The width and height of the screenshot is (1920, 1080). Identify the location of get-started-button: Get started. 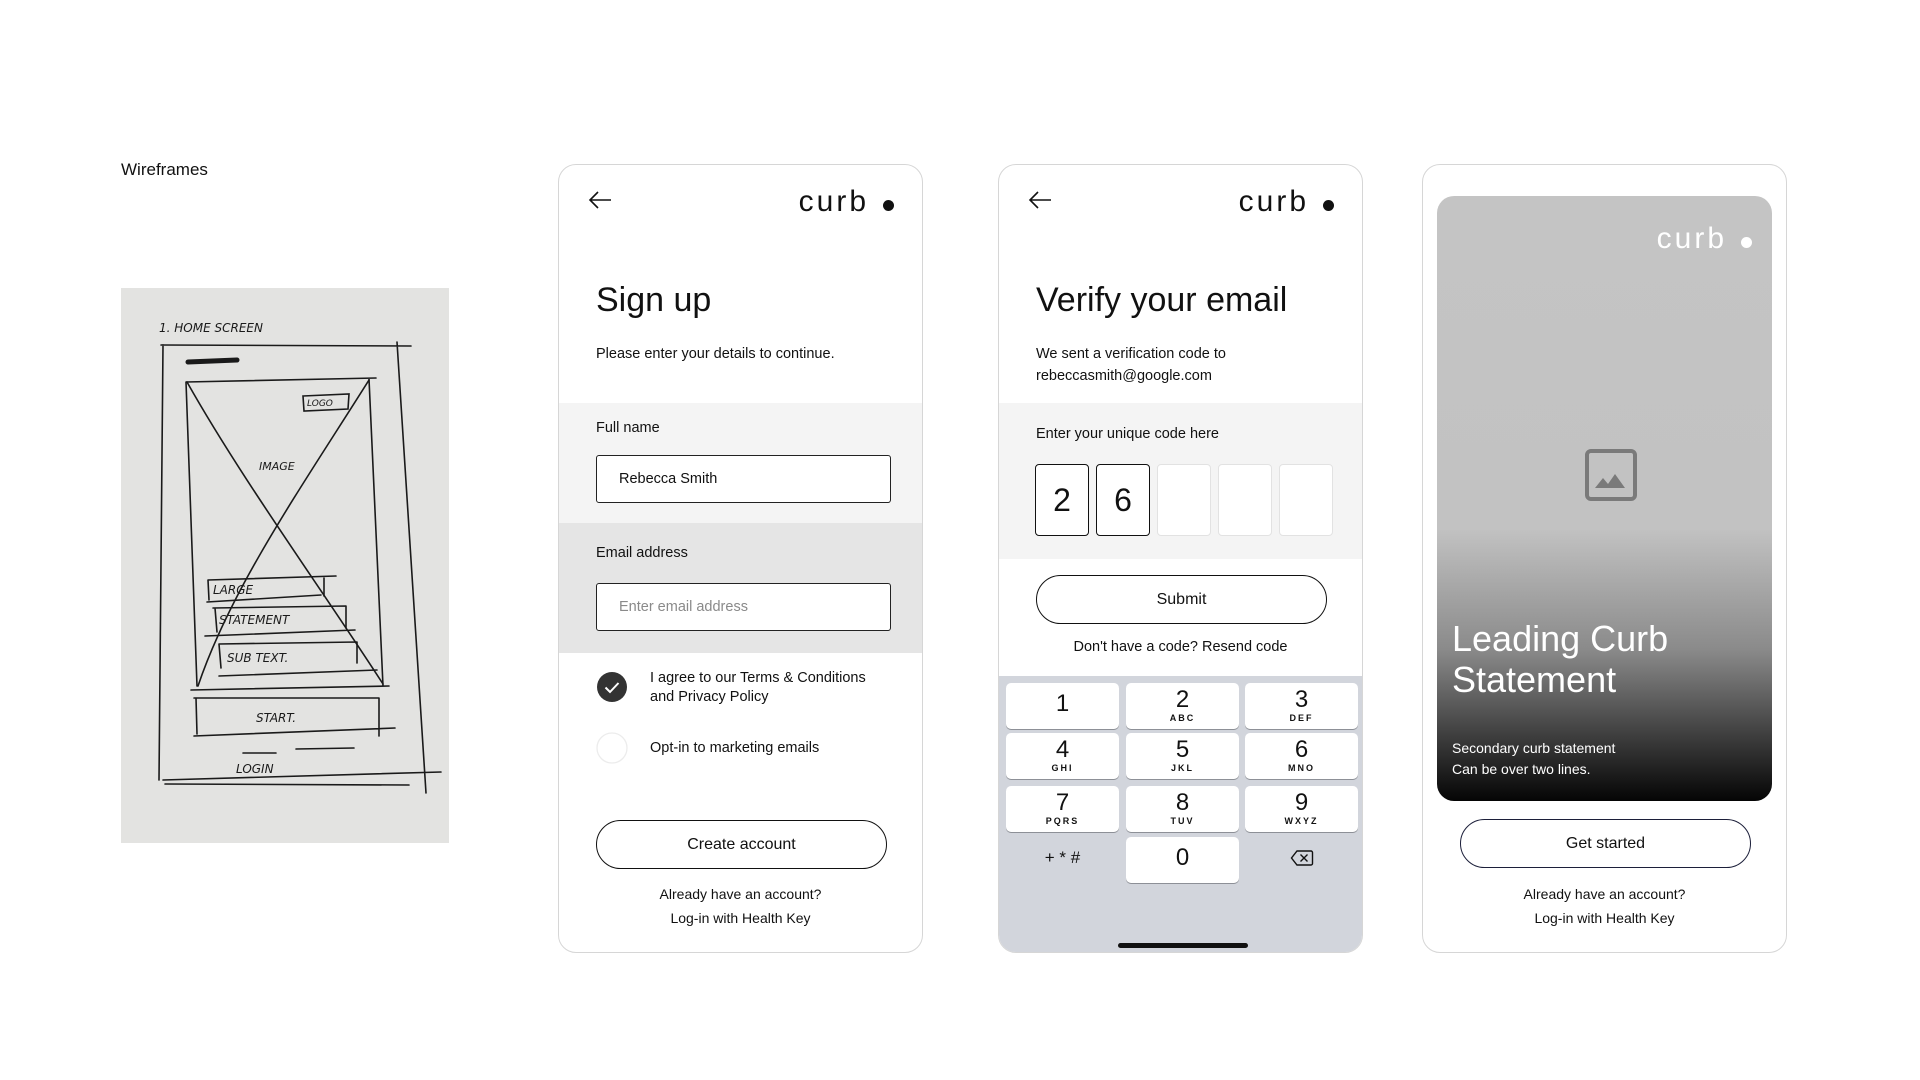
(1605, 843).